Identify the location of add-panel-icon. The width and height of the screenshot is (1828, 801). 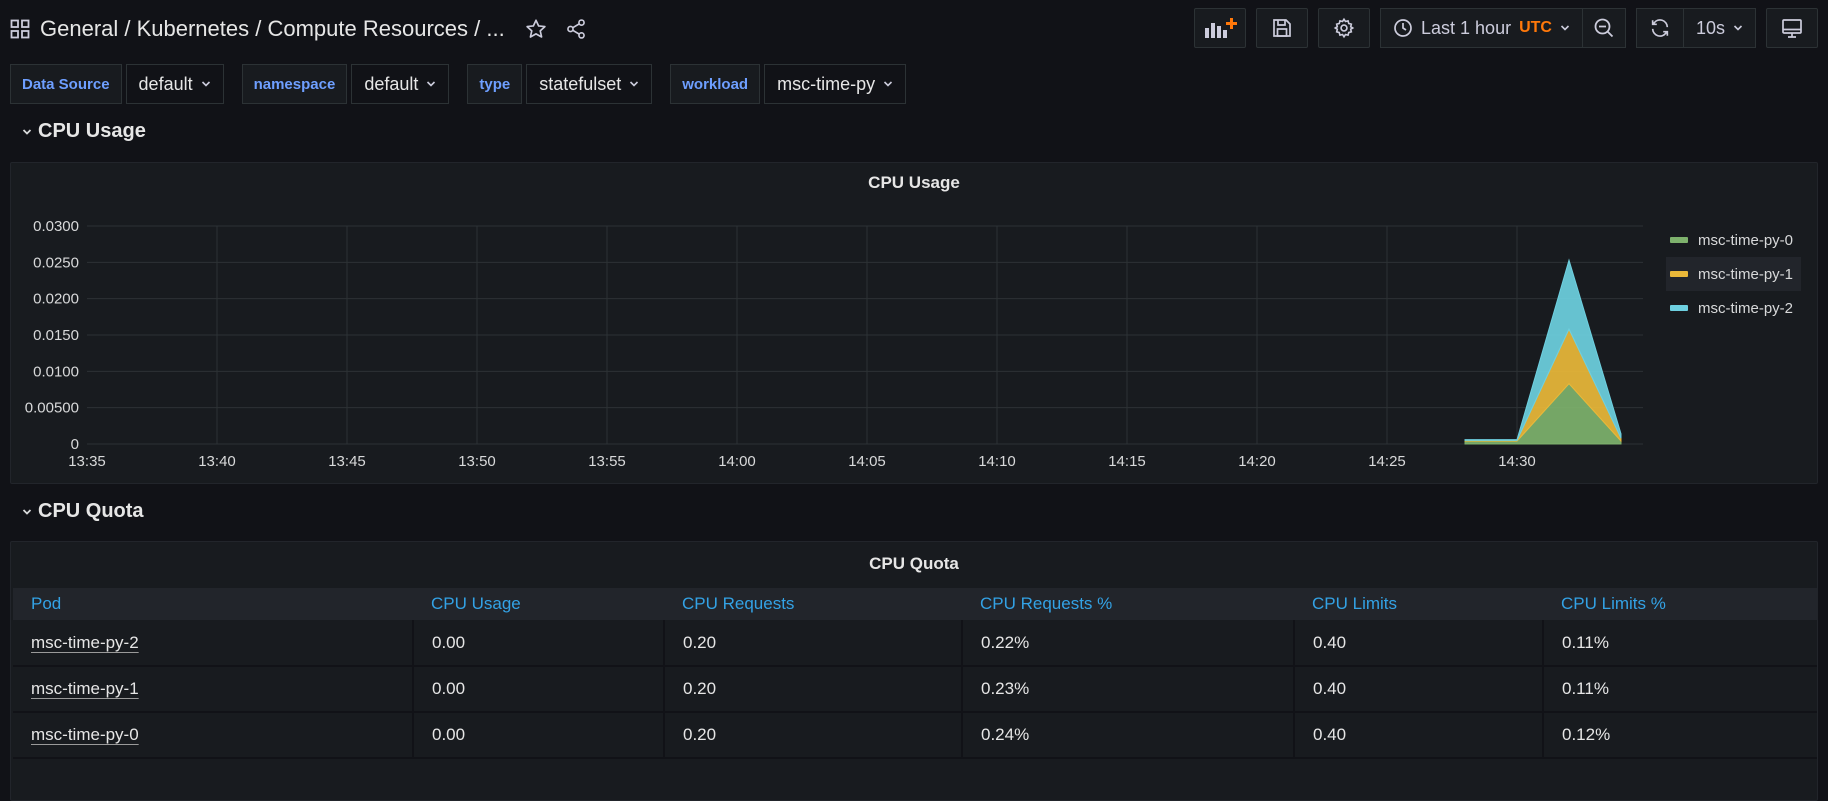
(1221, 28).